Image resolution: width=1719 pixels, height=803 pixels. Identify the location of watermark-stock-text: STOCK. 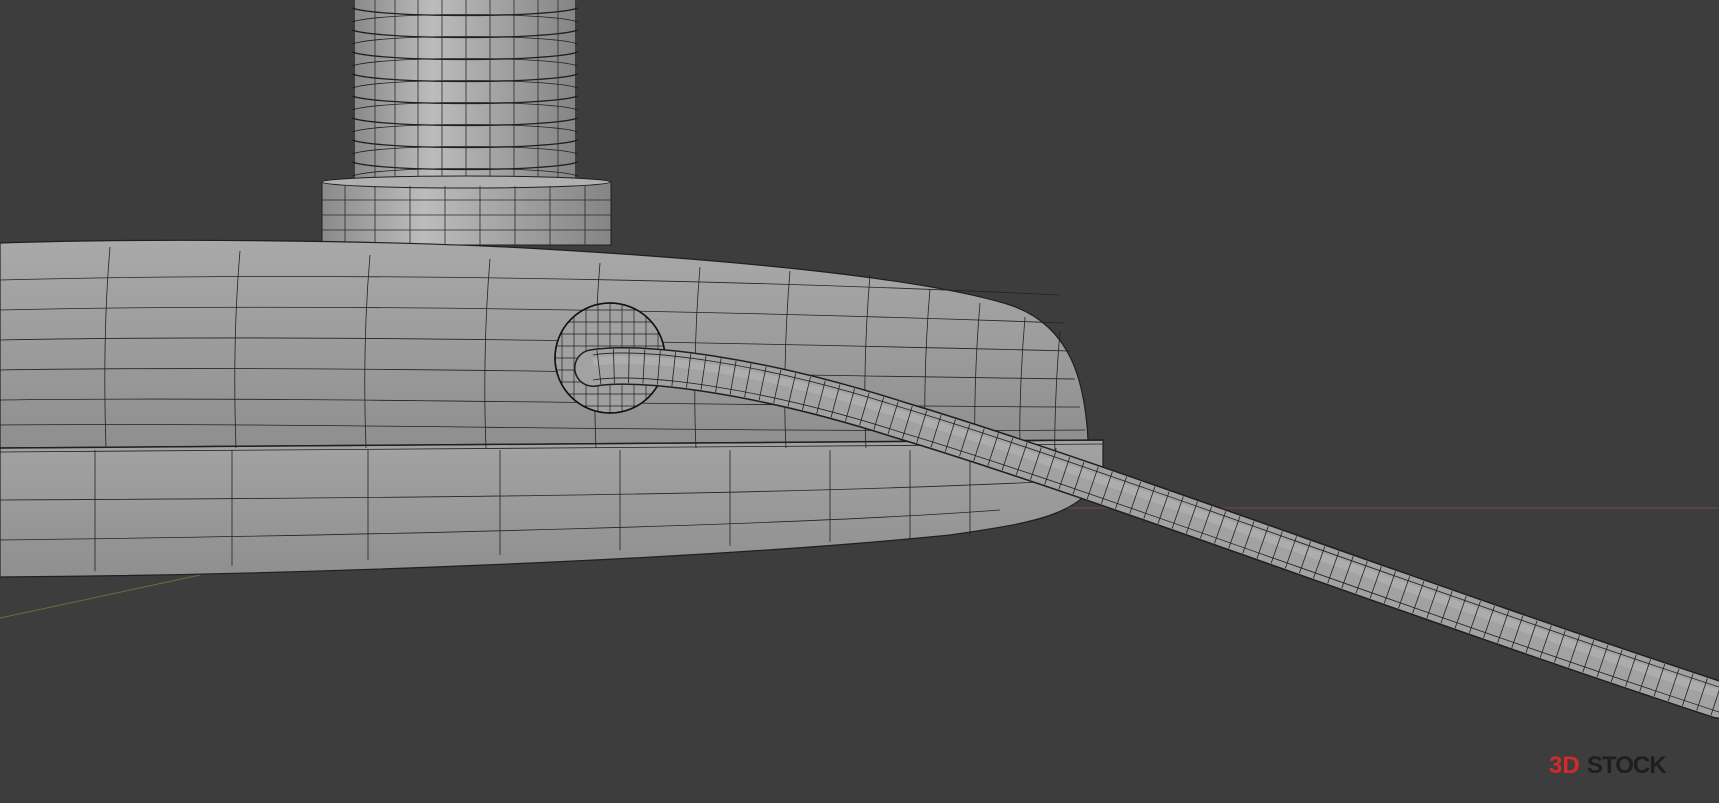
(1627, 764).